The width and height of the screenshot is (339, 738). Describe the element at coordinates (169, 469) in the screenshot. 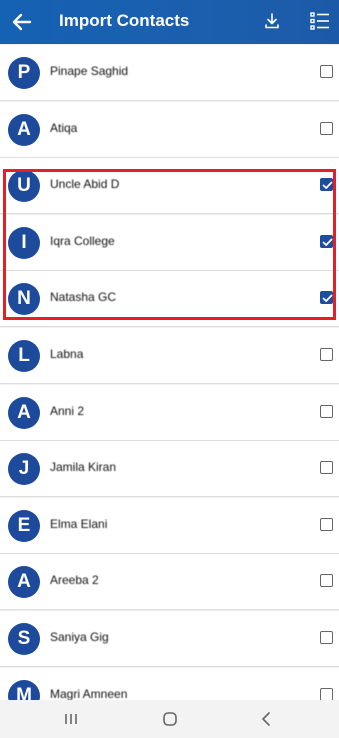

I see `contact-row: J Jamila Kiran` at that location.